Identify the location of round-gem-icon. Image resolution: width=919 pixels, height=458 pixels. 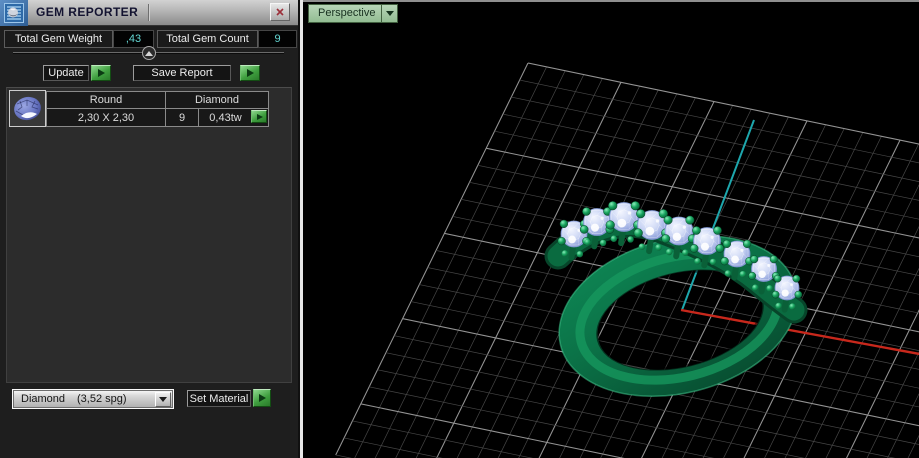
(27, 108).